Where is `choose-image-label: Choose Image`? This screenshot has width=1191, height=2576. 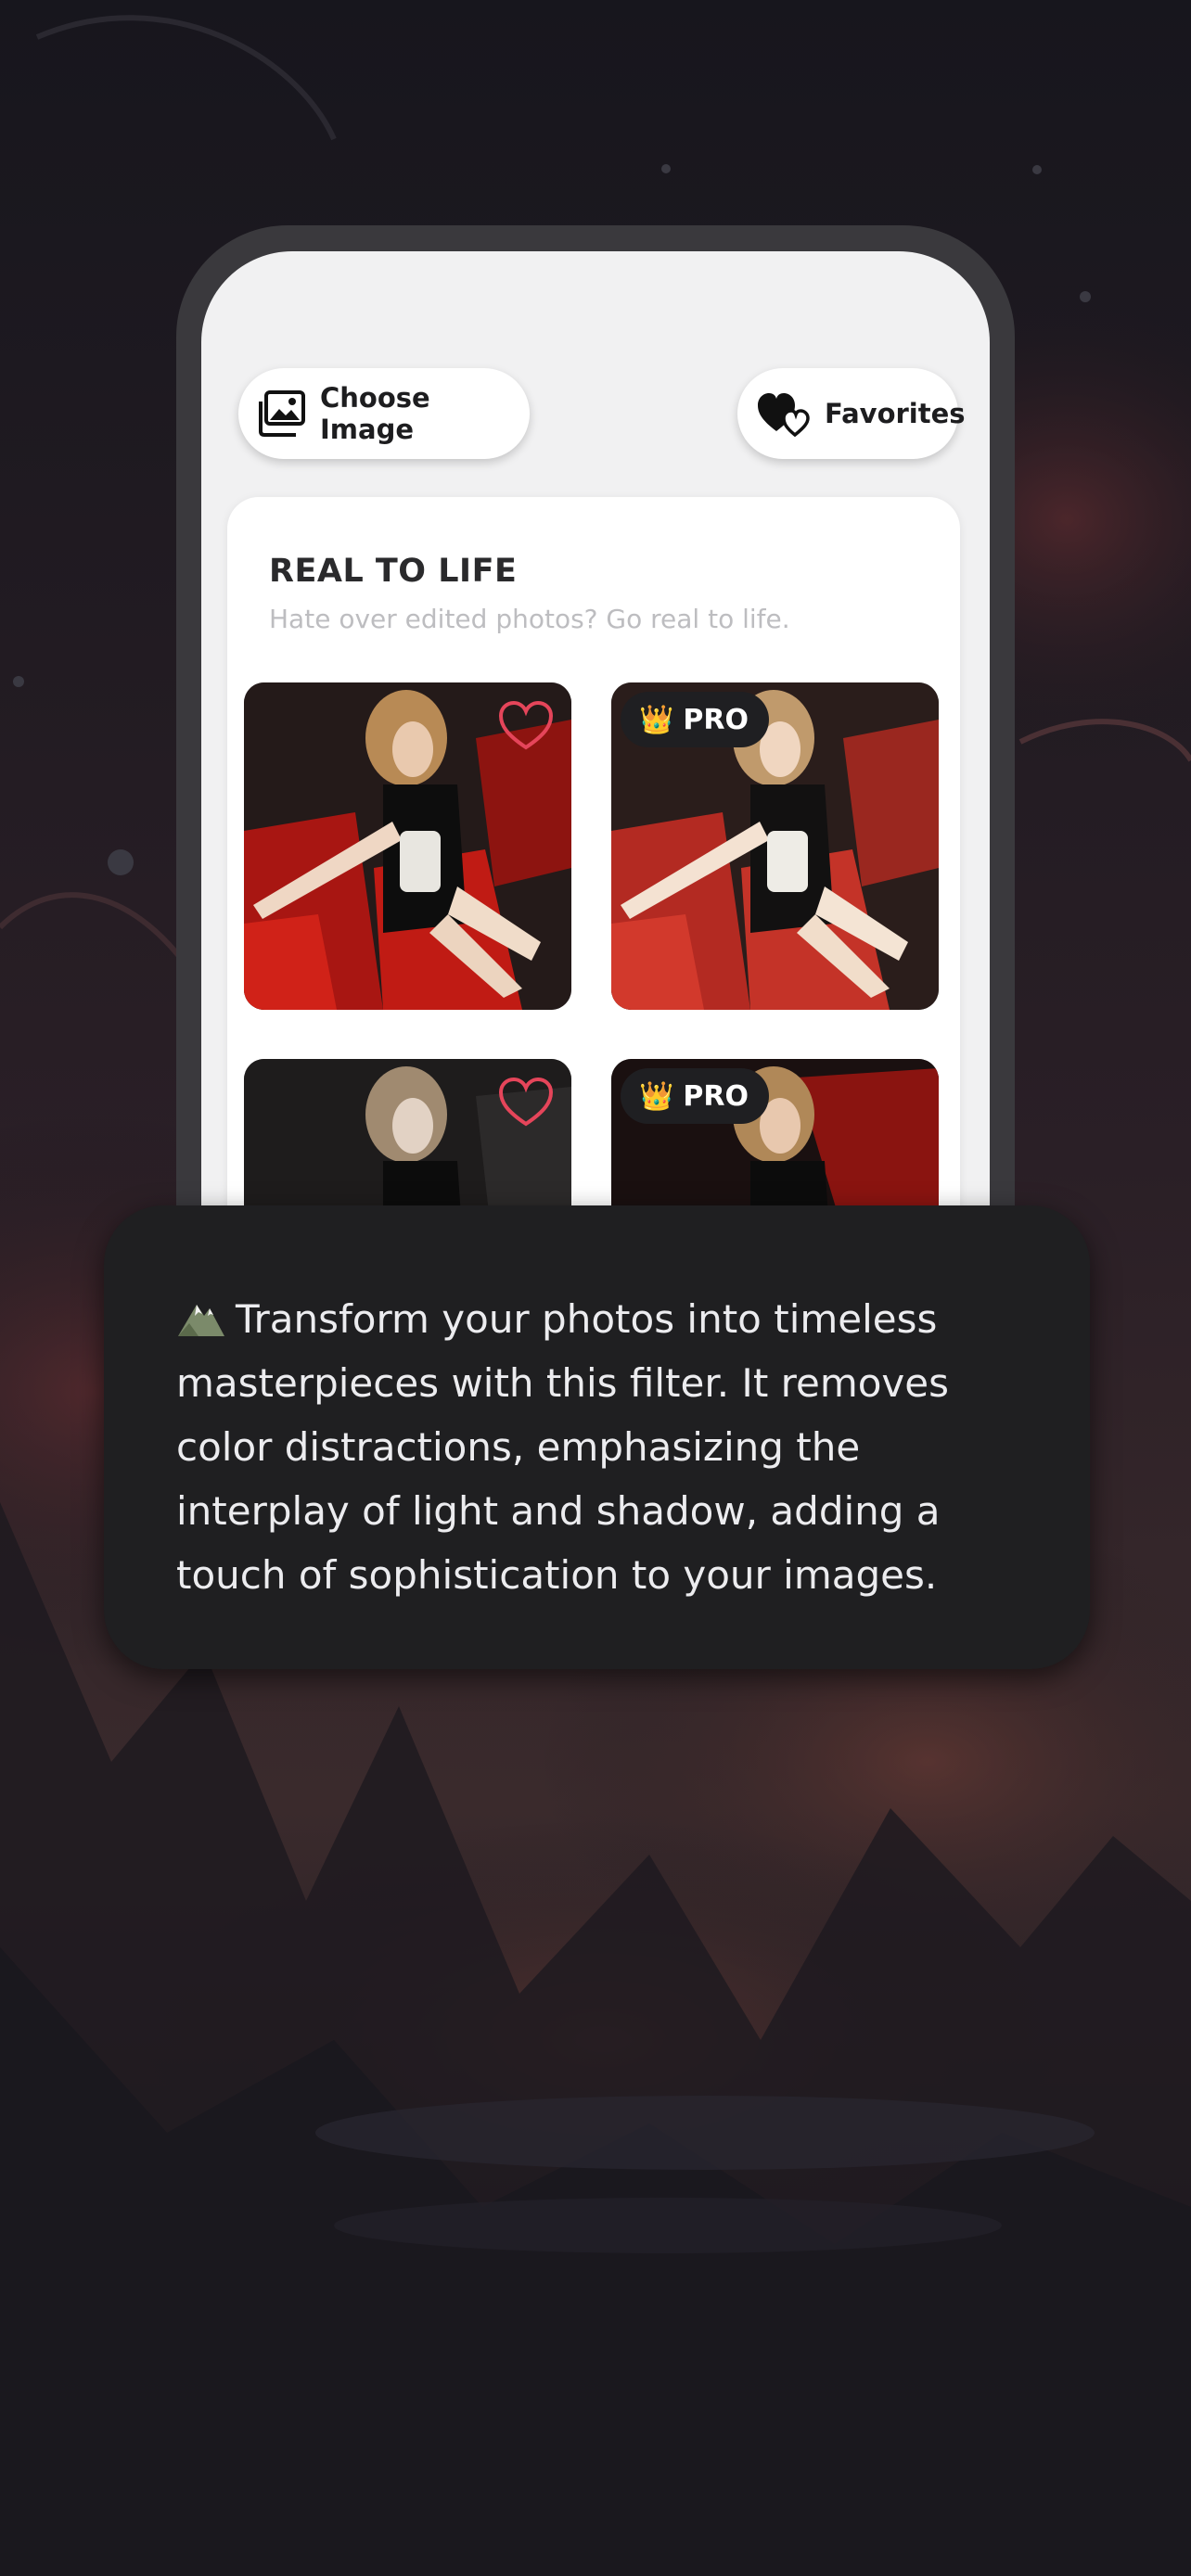 choose-image-label: Choose Image is located at coordinates (375, 413).